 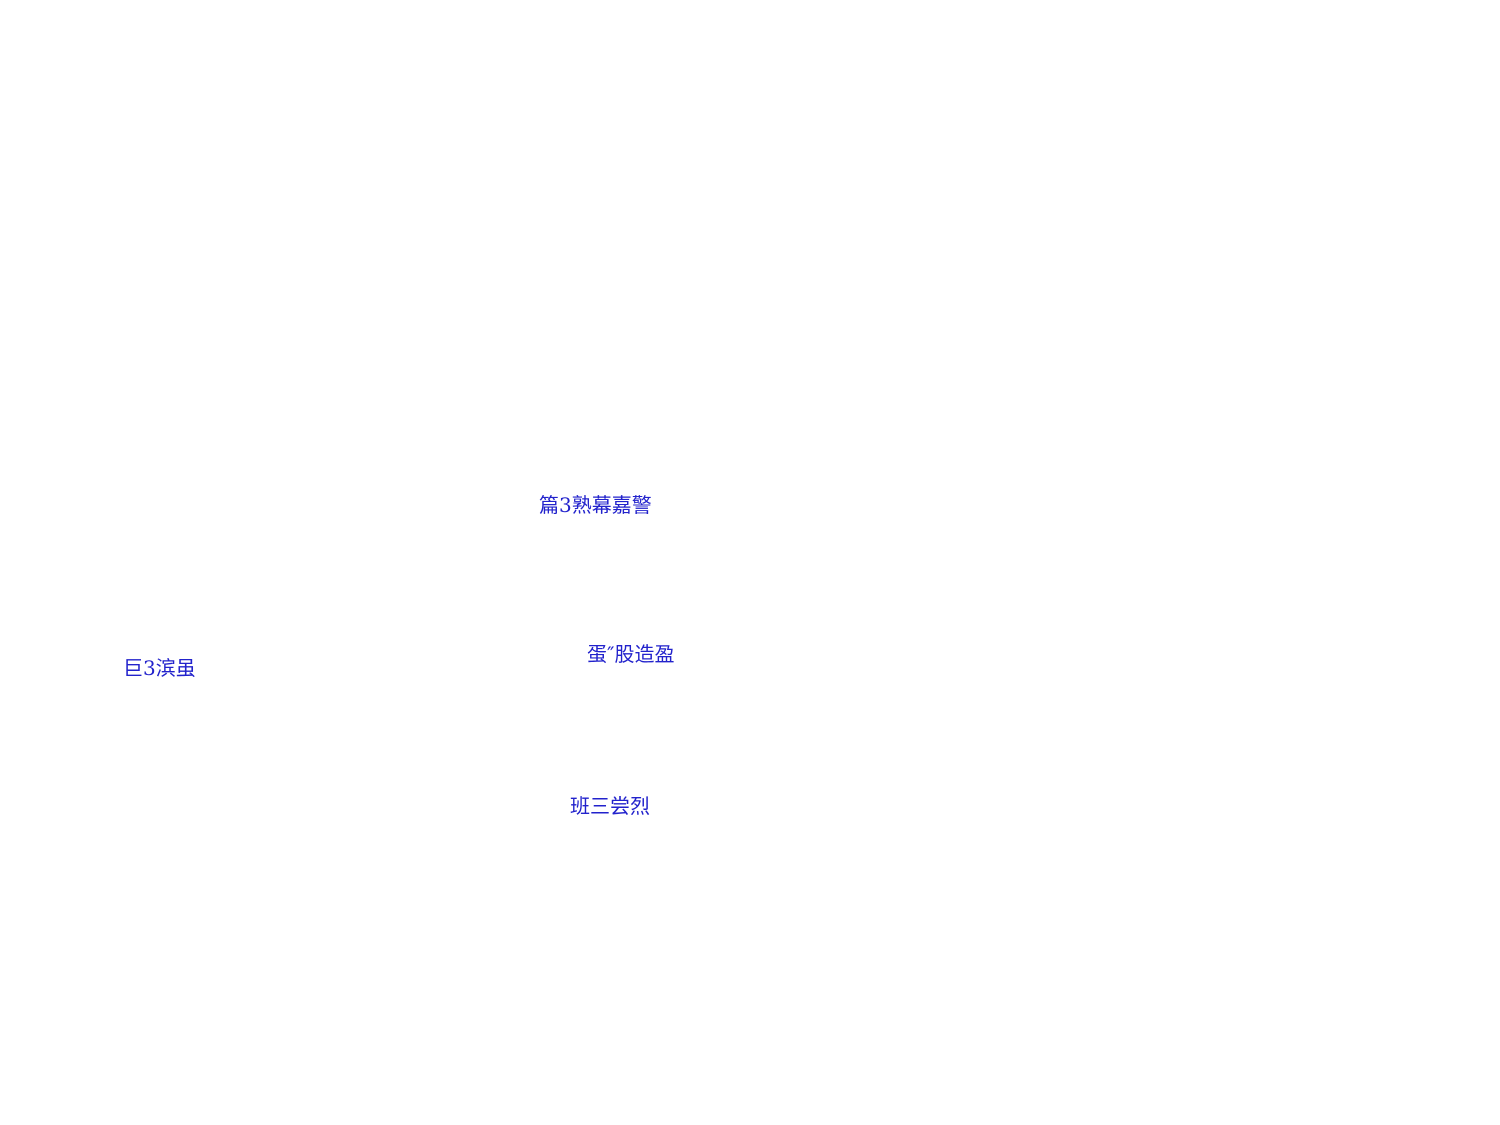 What do you see at coordinates (595, 505) in the screenshot?
I see `node-label-top: 篇3熟幕嘉警` at bounding box center [595, 505].